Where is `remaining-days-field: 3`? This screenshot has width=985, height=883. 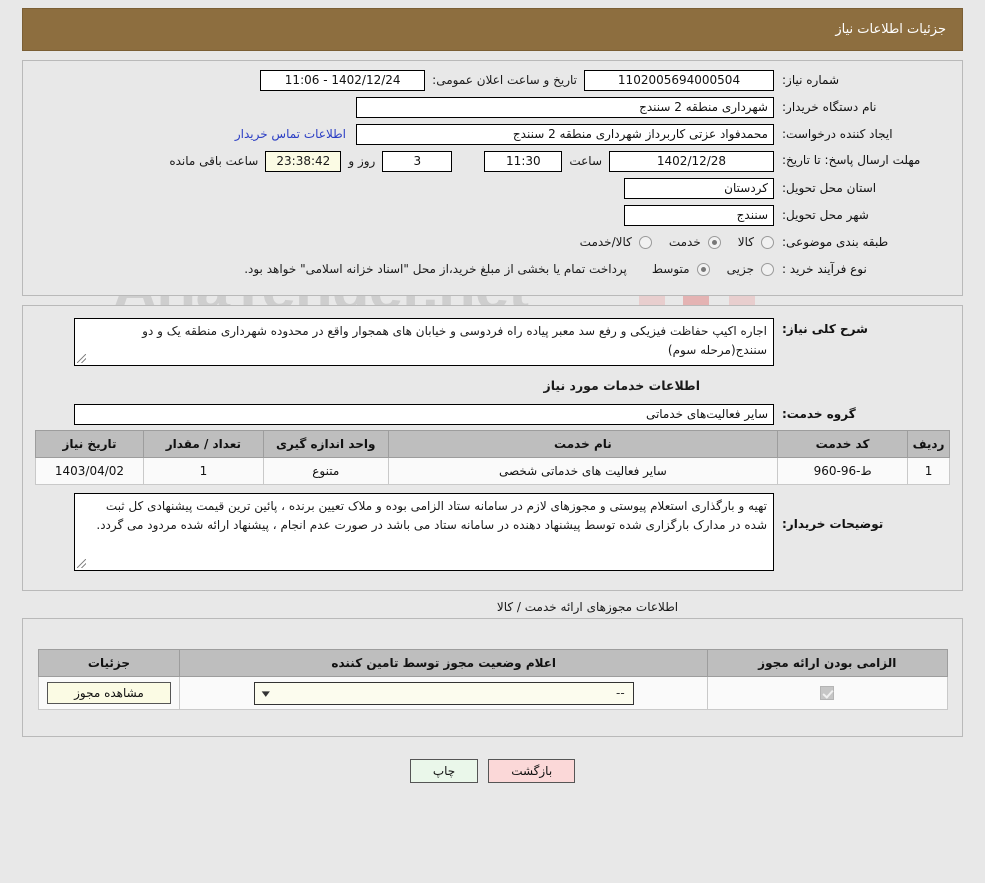 remaining-days-field: 3 is located at coordinates (417, 161).